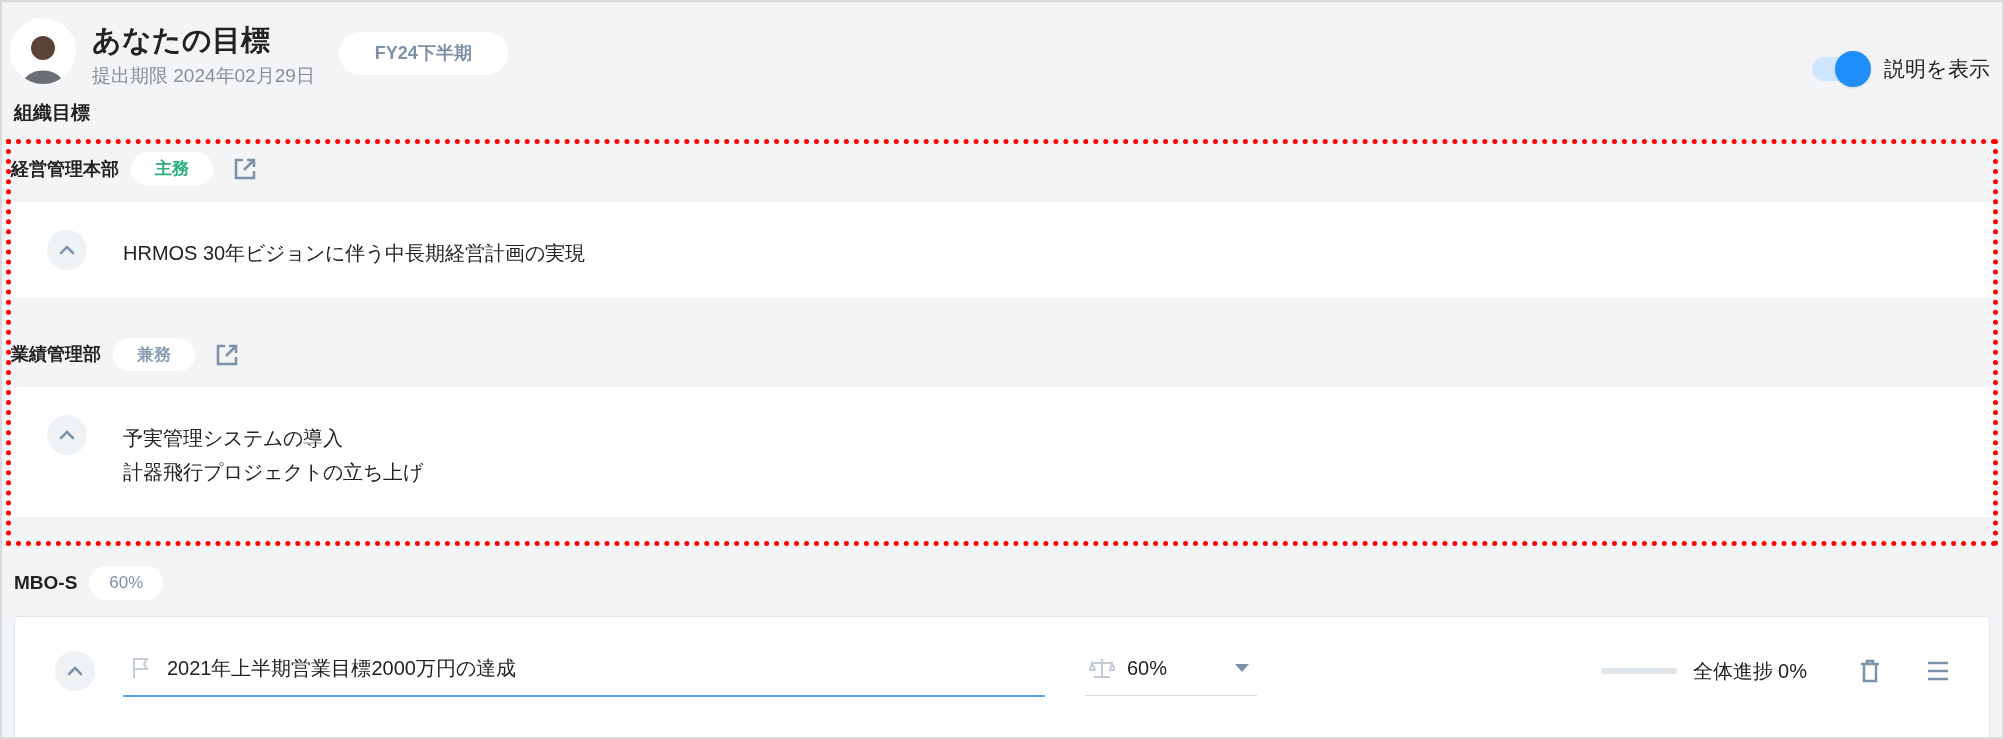 This screenshot has width=2004, height=739. What do you see at coordinates (154, 354) in the screenshot?
I see `role-badge: 兼務` at bounding box center [154, 354].